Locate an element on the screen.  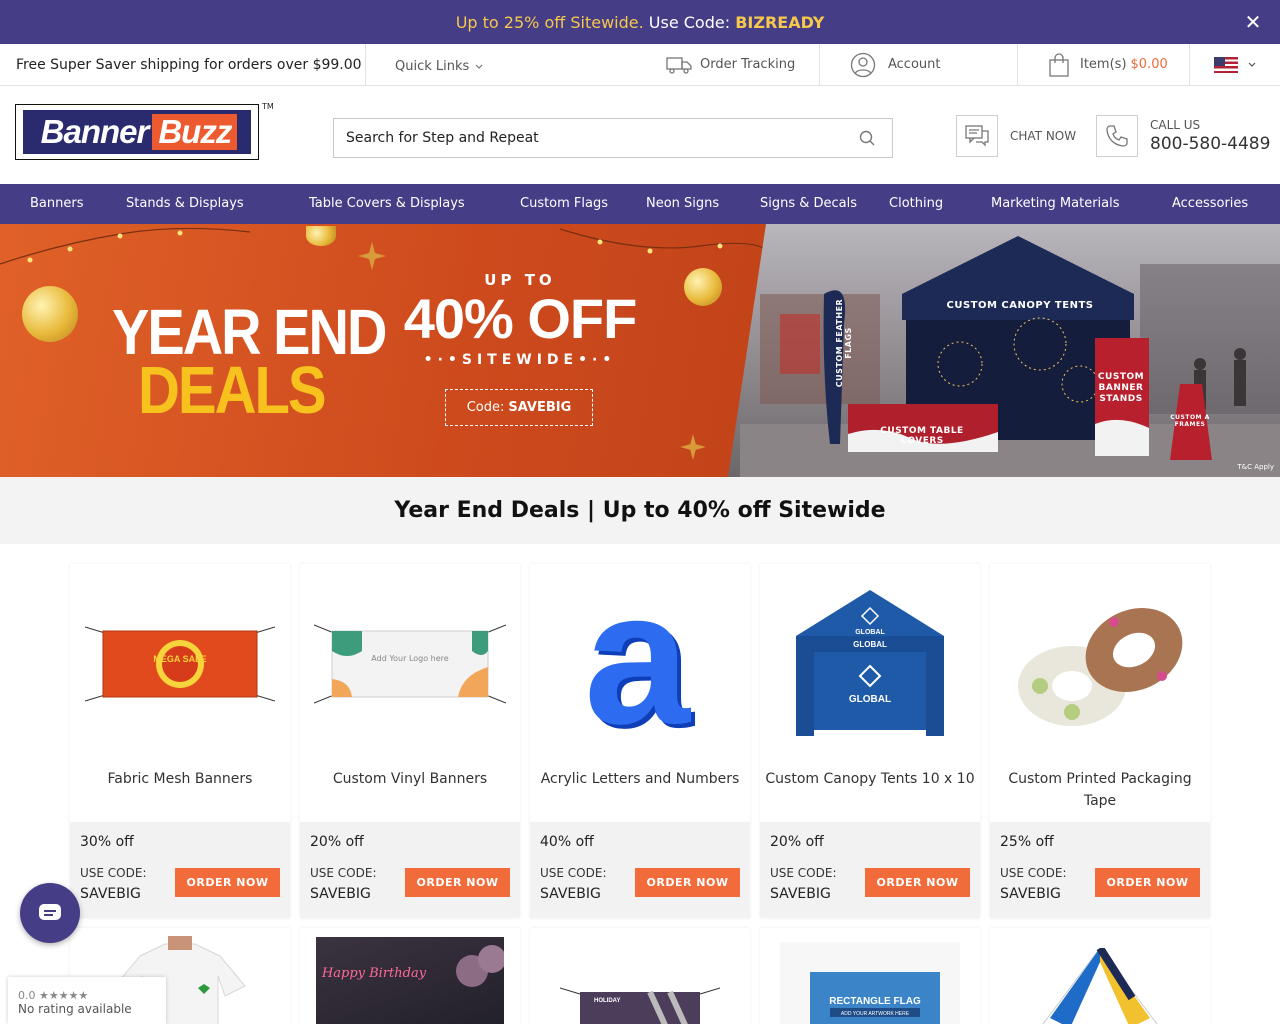
nav-item-neon-signs: Neon Signs is located at coordinates (682, 204).